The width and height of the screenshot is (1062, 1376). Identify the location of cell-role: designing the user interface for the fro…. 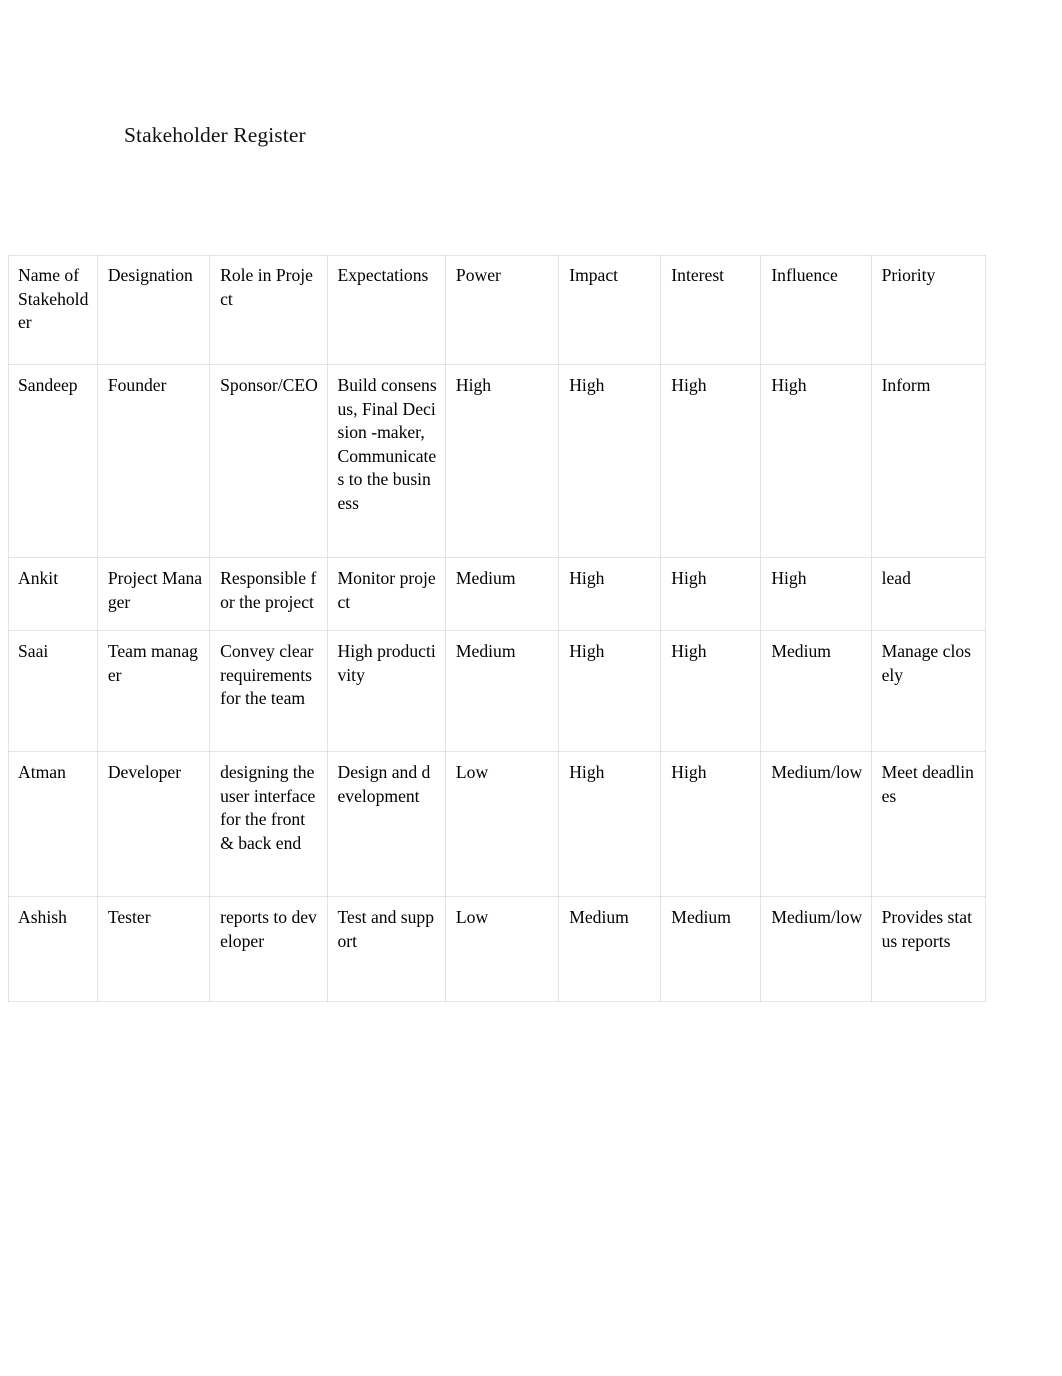
(269, 824).